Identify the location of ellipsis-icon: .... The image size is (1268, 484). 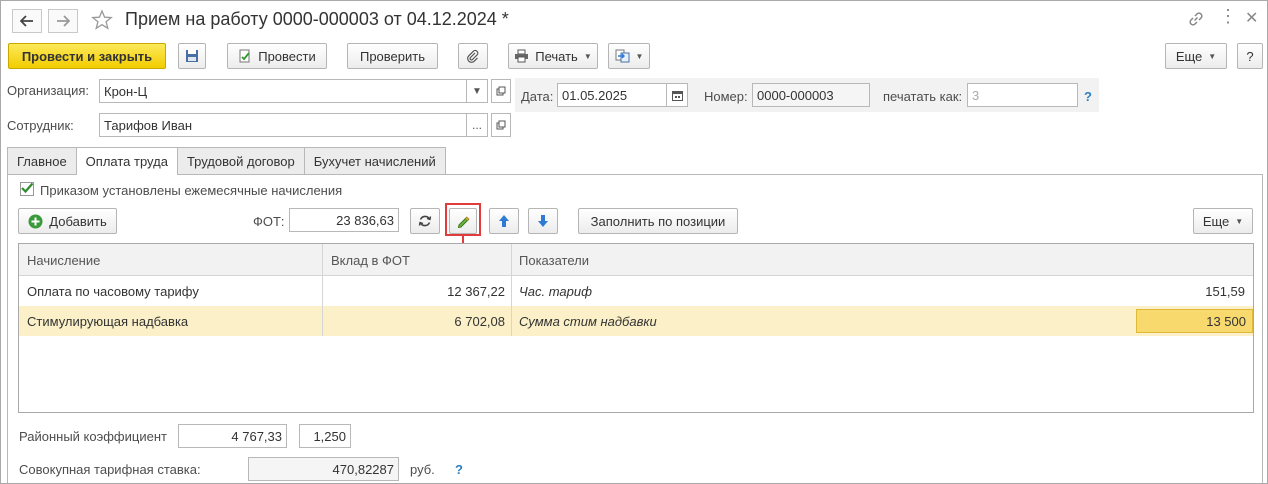
(476, 125).